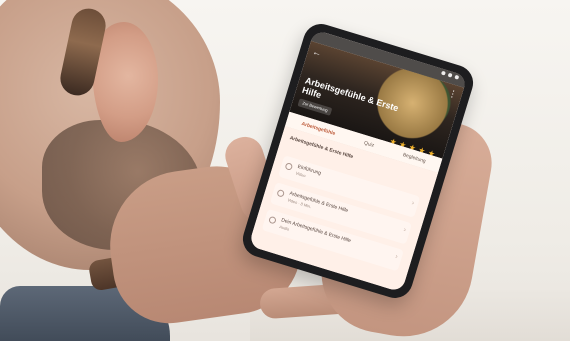 The image size is (570, 341). I want to click on signal-icon, so click(443, 73).